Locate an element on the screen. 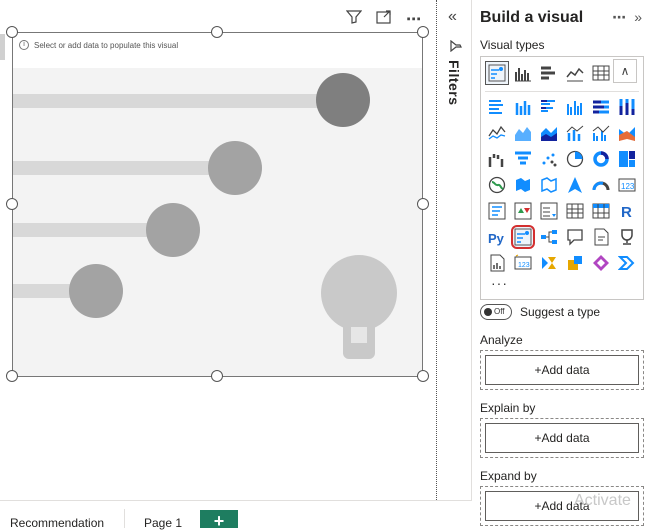 Image resolution: width=648 pixels, height=532 pixels. area-chart-icon is located at coordinates (523, 133).